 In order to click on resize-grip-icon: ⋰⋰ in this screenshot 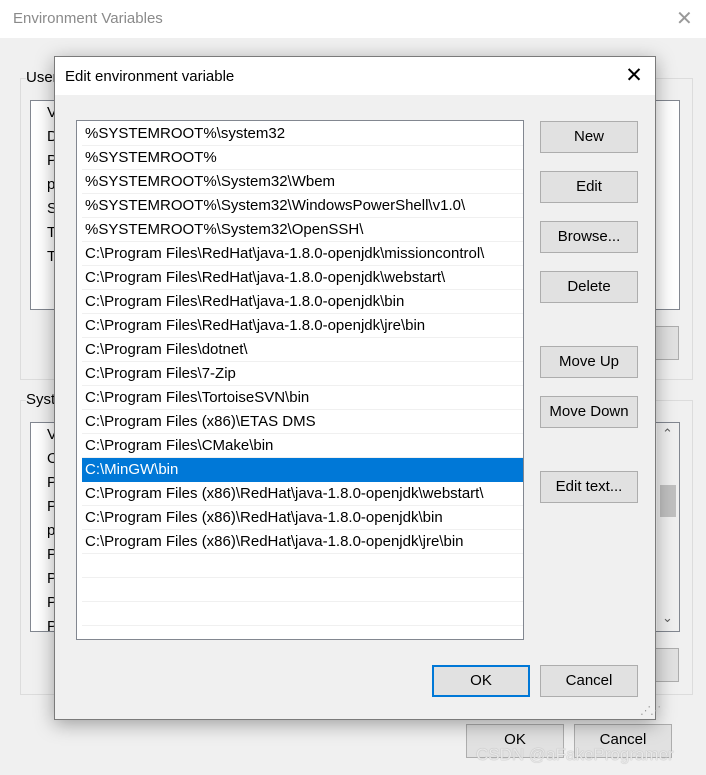, I will do `click(650, 710)`.